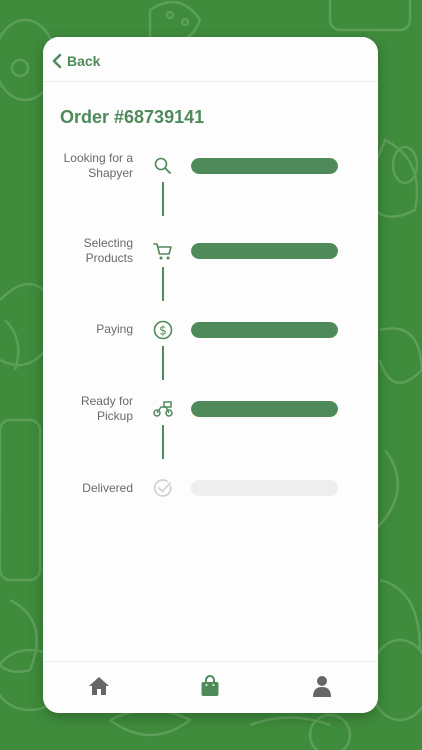 This screenshot has height=750, width=422. I want to click on step-label-delivered: Delivered, so click(88, 488).